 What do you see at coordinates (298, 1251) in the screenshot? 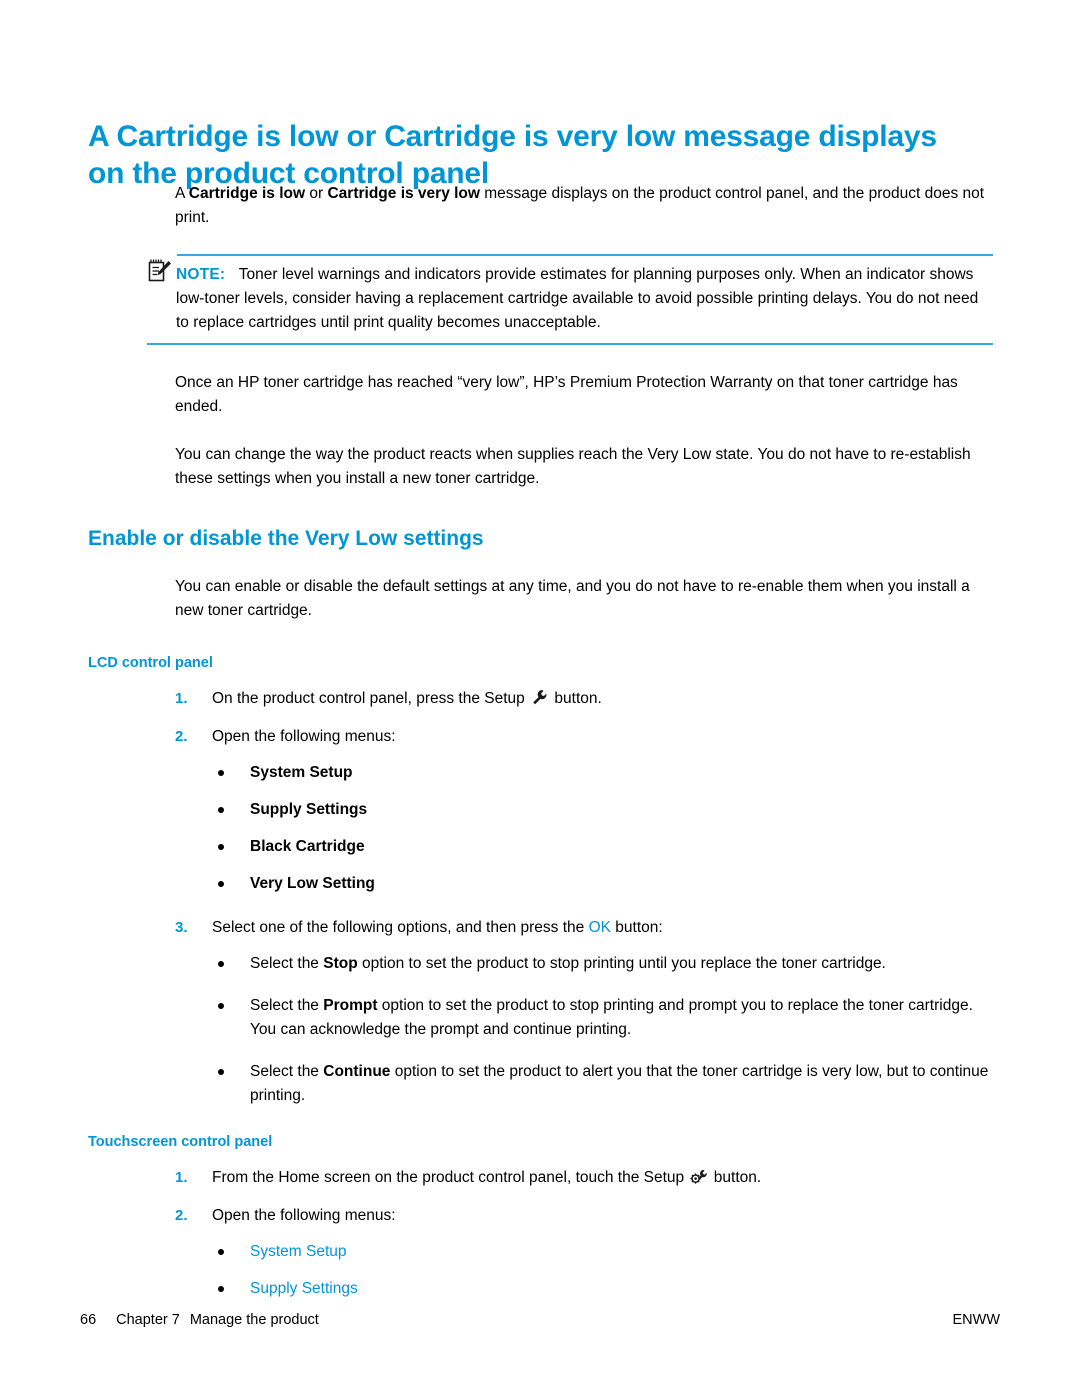
I see `touchscreen-menu-label: System Setup` at bounding box center [298, 1251].